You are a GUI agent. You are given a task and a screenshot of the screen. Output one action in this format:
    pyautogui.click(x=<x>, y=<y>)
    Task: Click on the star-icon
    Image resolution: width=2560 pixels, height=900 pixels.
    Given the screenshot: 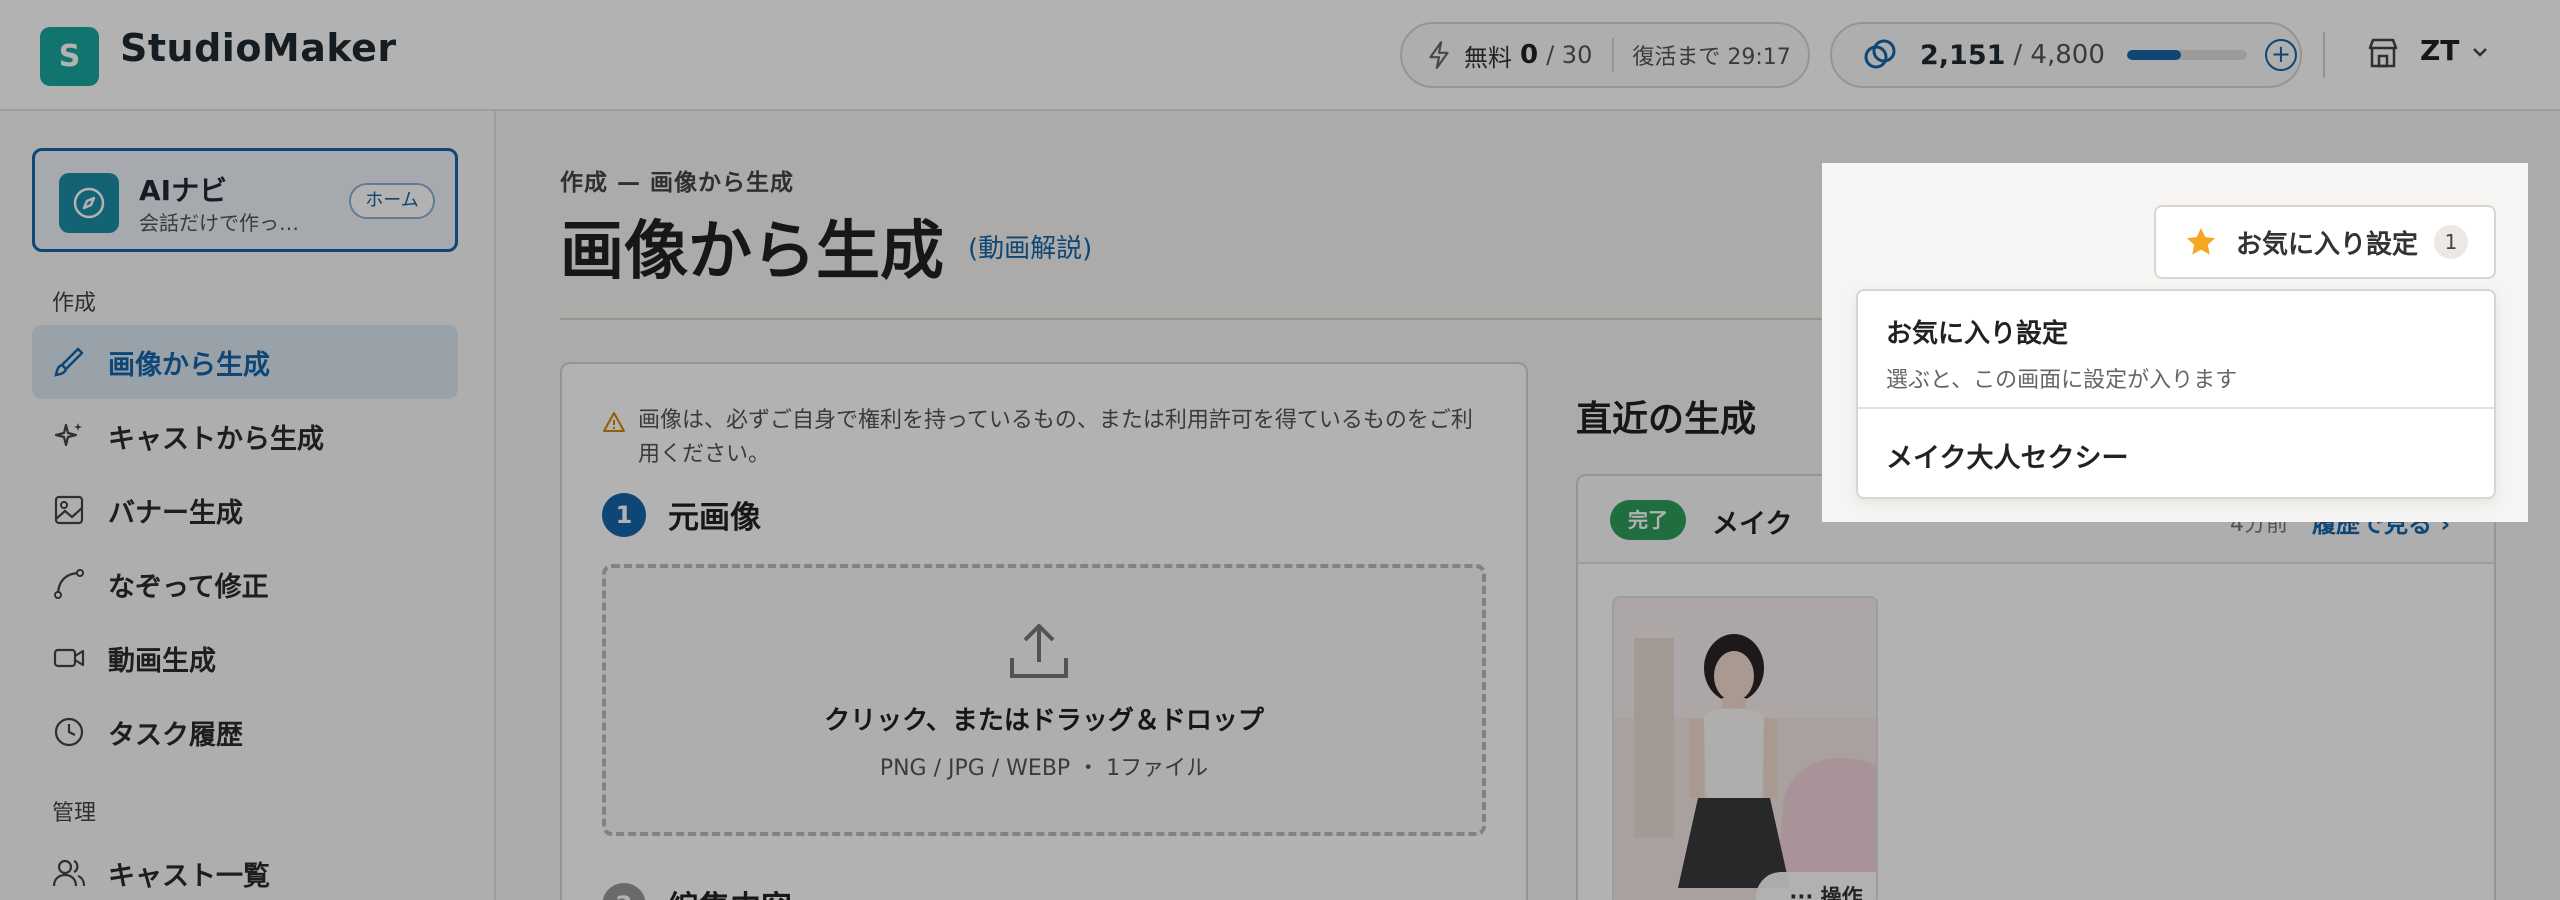 What is the action you would take?
    pyautogui.click(x=2201, y=241)
    